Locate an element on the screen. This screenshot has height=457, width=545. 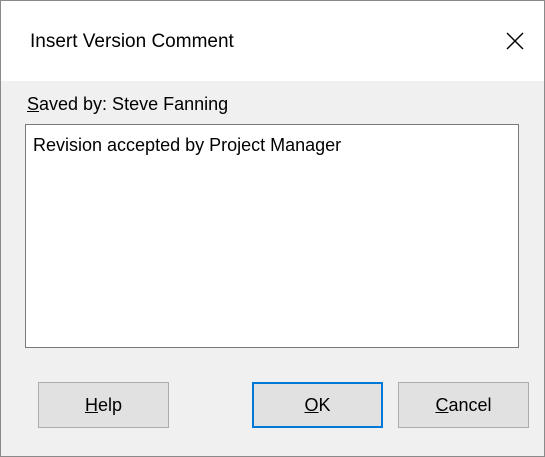
cancel-label: ancel is located at coordinates (470, 404).